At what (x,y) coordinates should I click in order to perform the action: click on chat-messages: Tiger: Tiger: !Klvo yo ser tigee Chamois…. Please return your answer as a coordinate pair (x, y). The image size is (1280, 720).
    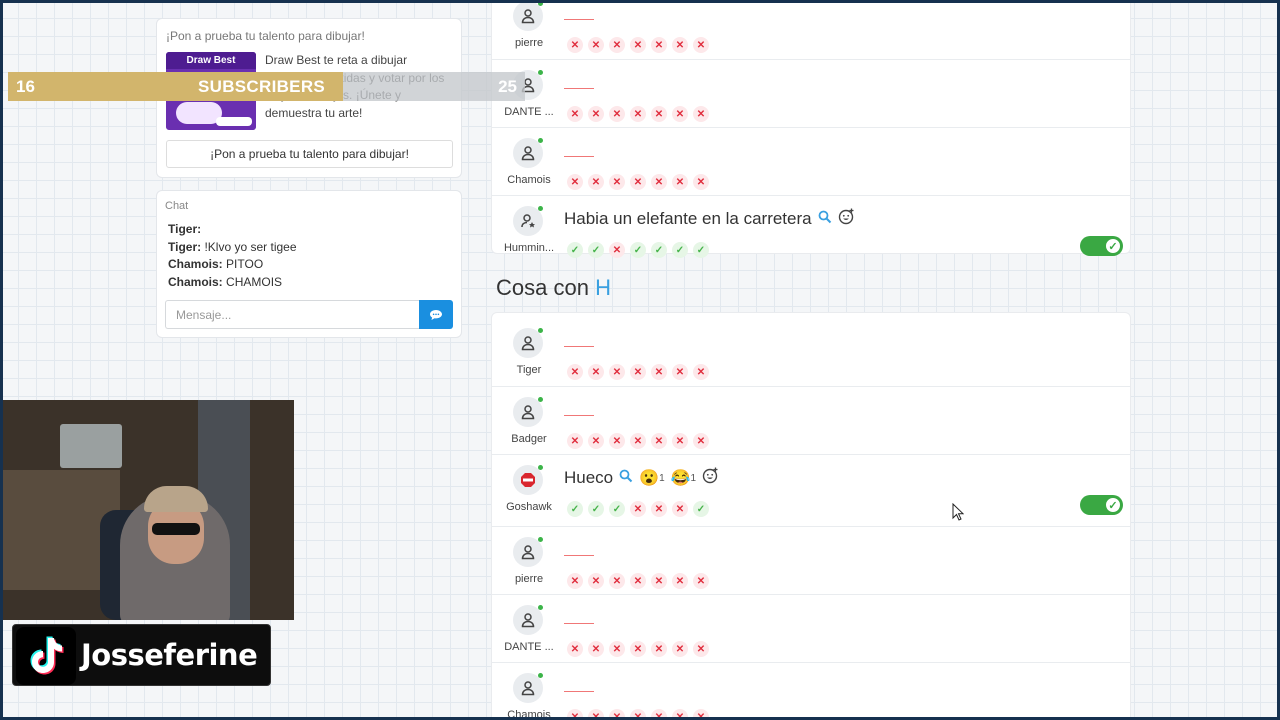
    Looking at the image, I should click on (232, 256).